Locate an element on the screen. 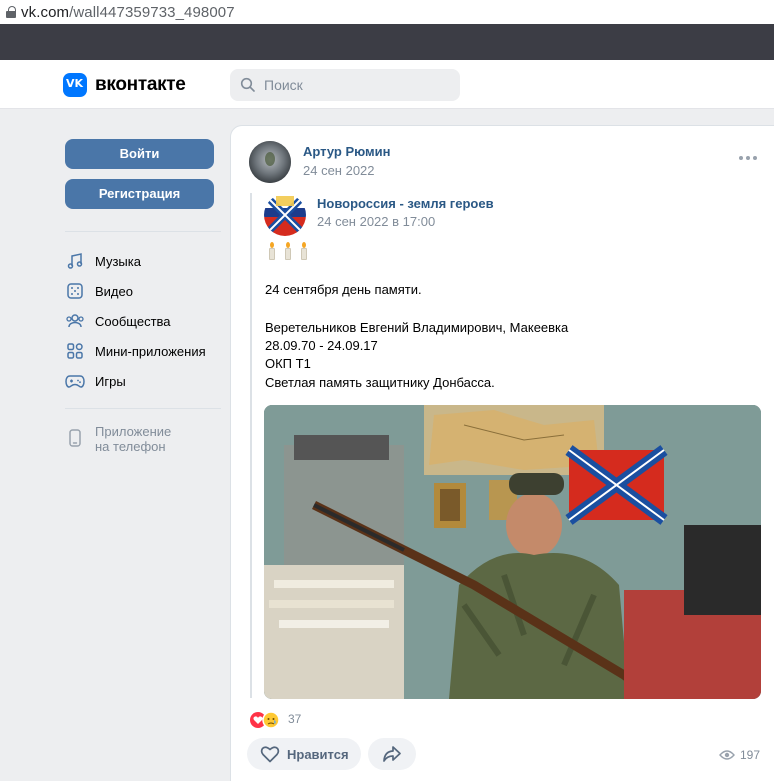 The image size is (774, 781). url-path: /wall447359733_498007 is located at coordinates (152, 12).